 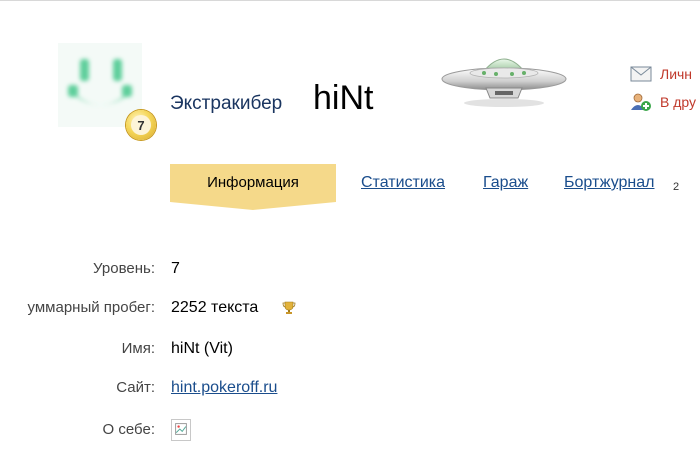 I want to click on personal-message-link: Личн, so click(x=661, y=74).